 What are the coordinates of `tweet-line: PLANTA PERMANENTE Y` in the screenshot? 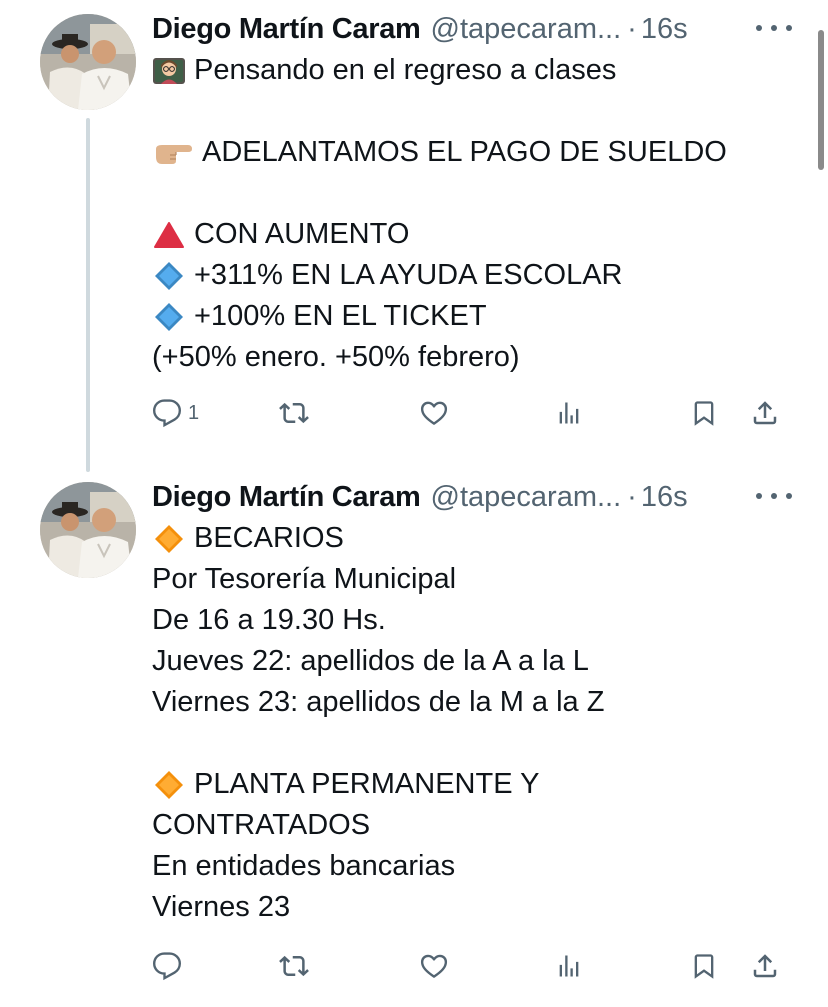 It's located at (470, 784).